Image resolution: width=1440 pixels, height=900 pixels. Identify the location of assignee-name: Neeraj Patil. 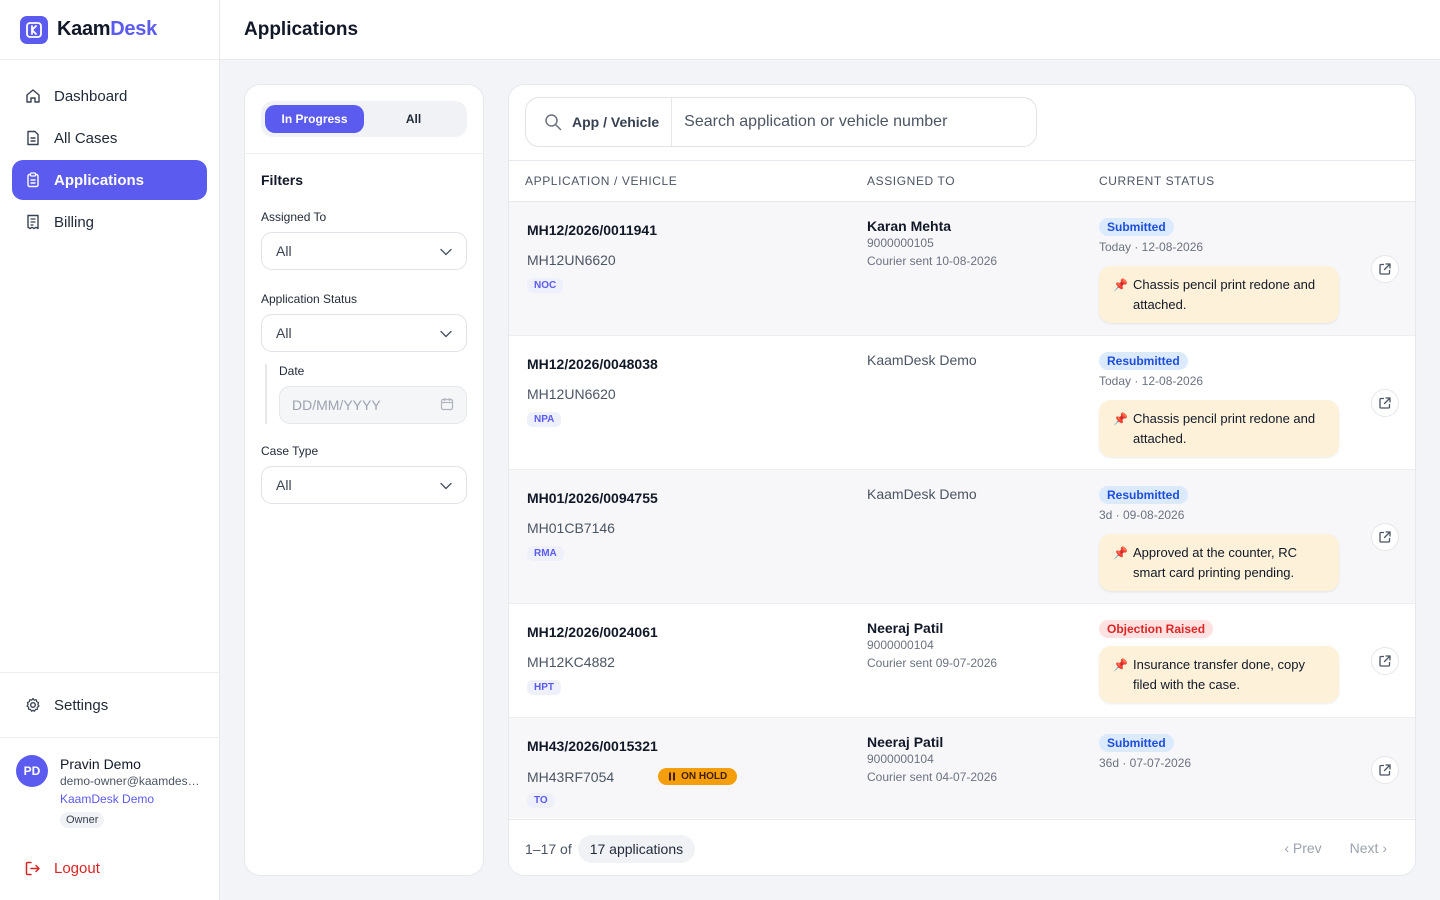
(905, 628).